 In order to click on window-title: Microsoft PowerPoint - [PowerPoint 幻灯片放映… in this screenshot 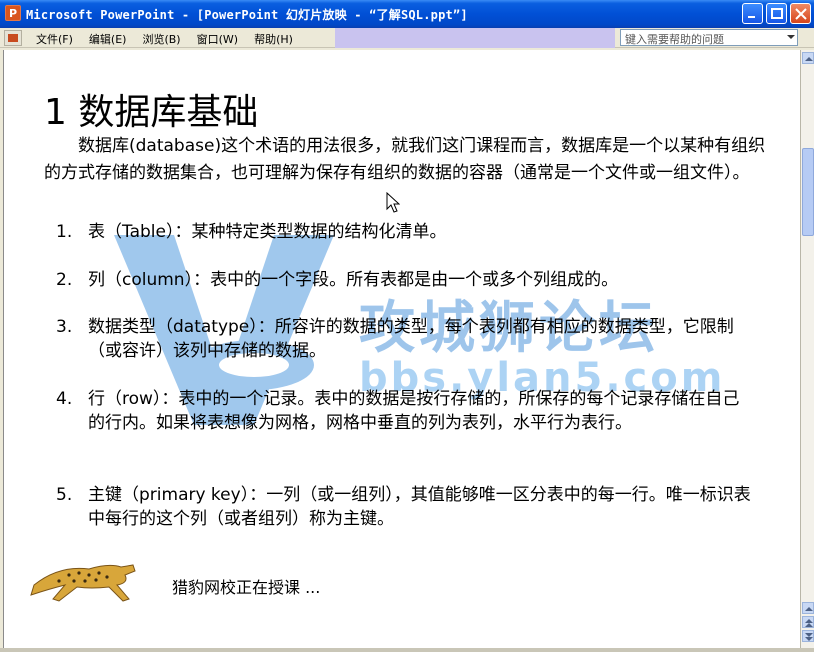, I will do `click(247, 15)`.